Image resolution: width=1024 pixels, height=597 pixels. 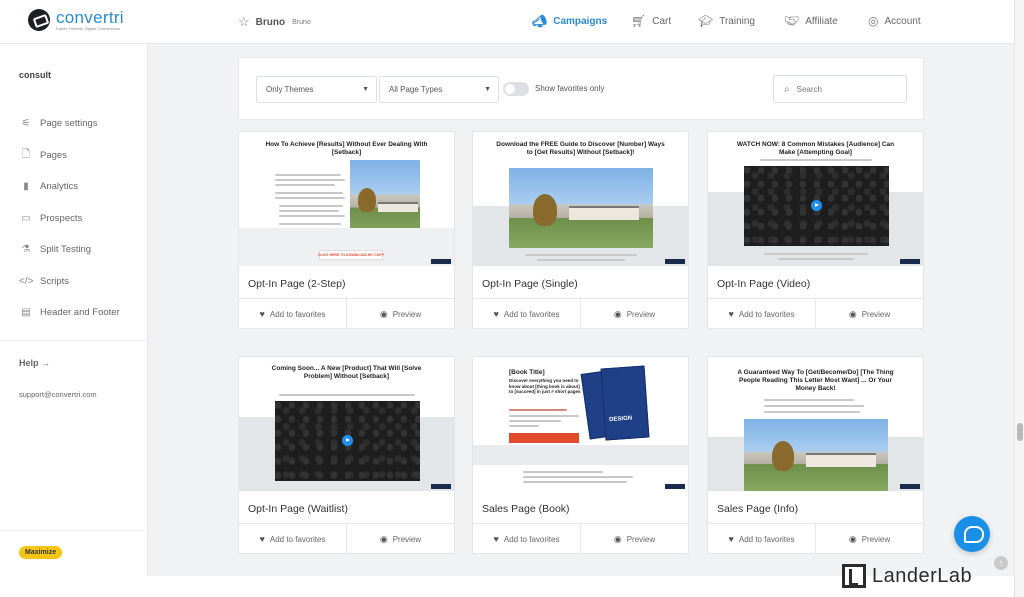 I want to click on template-name: Opt-In Page (Video), so click(x=764, y=284).